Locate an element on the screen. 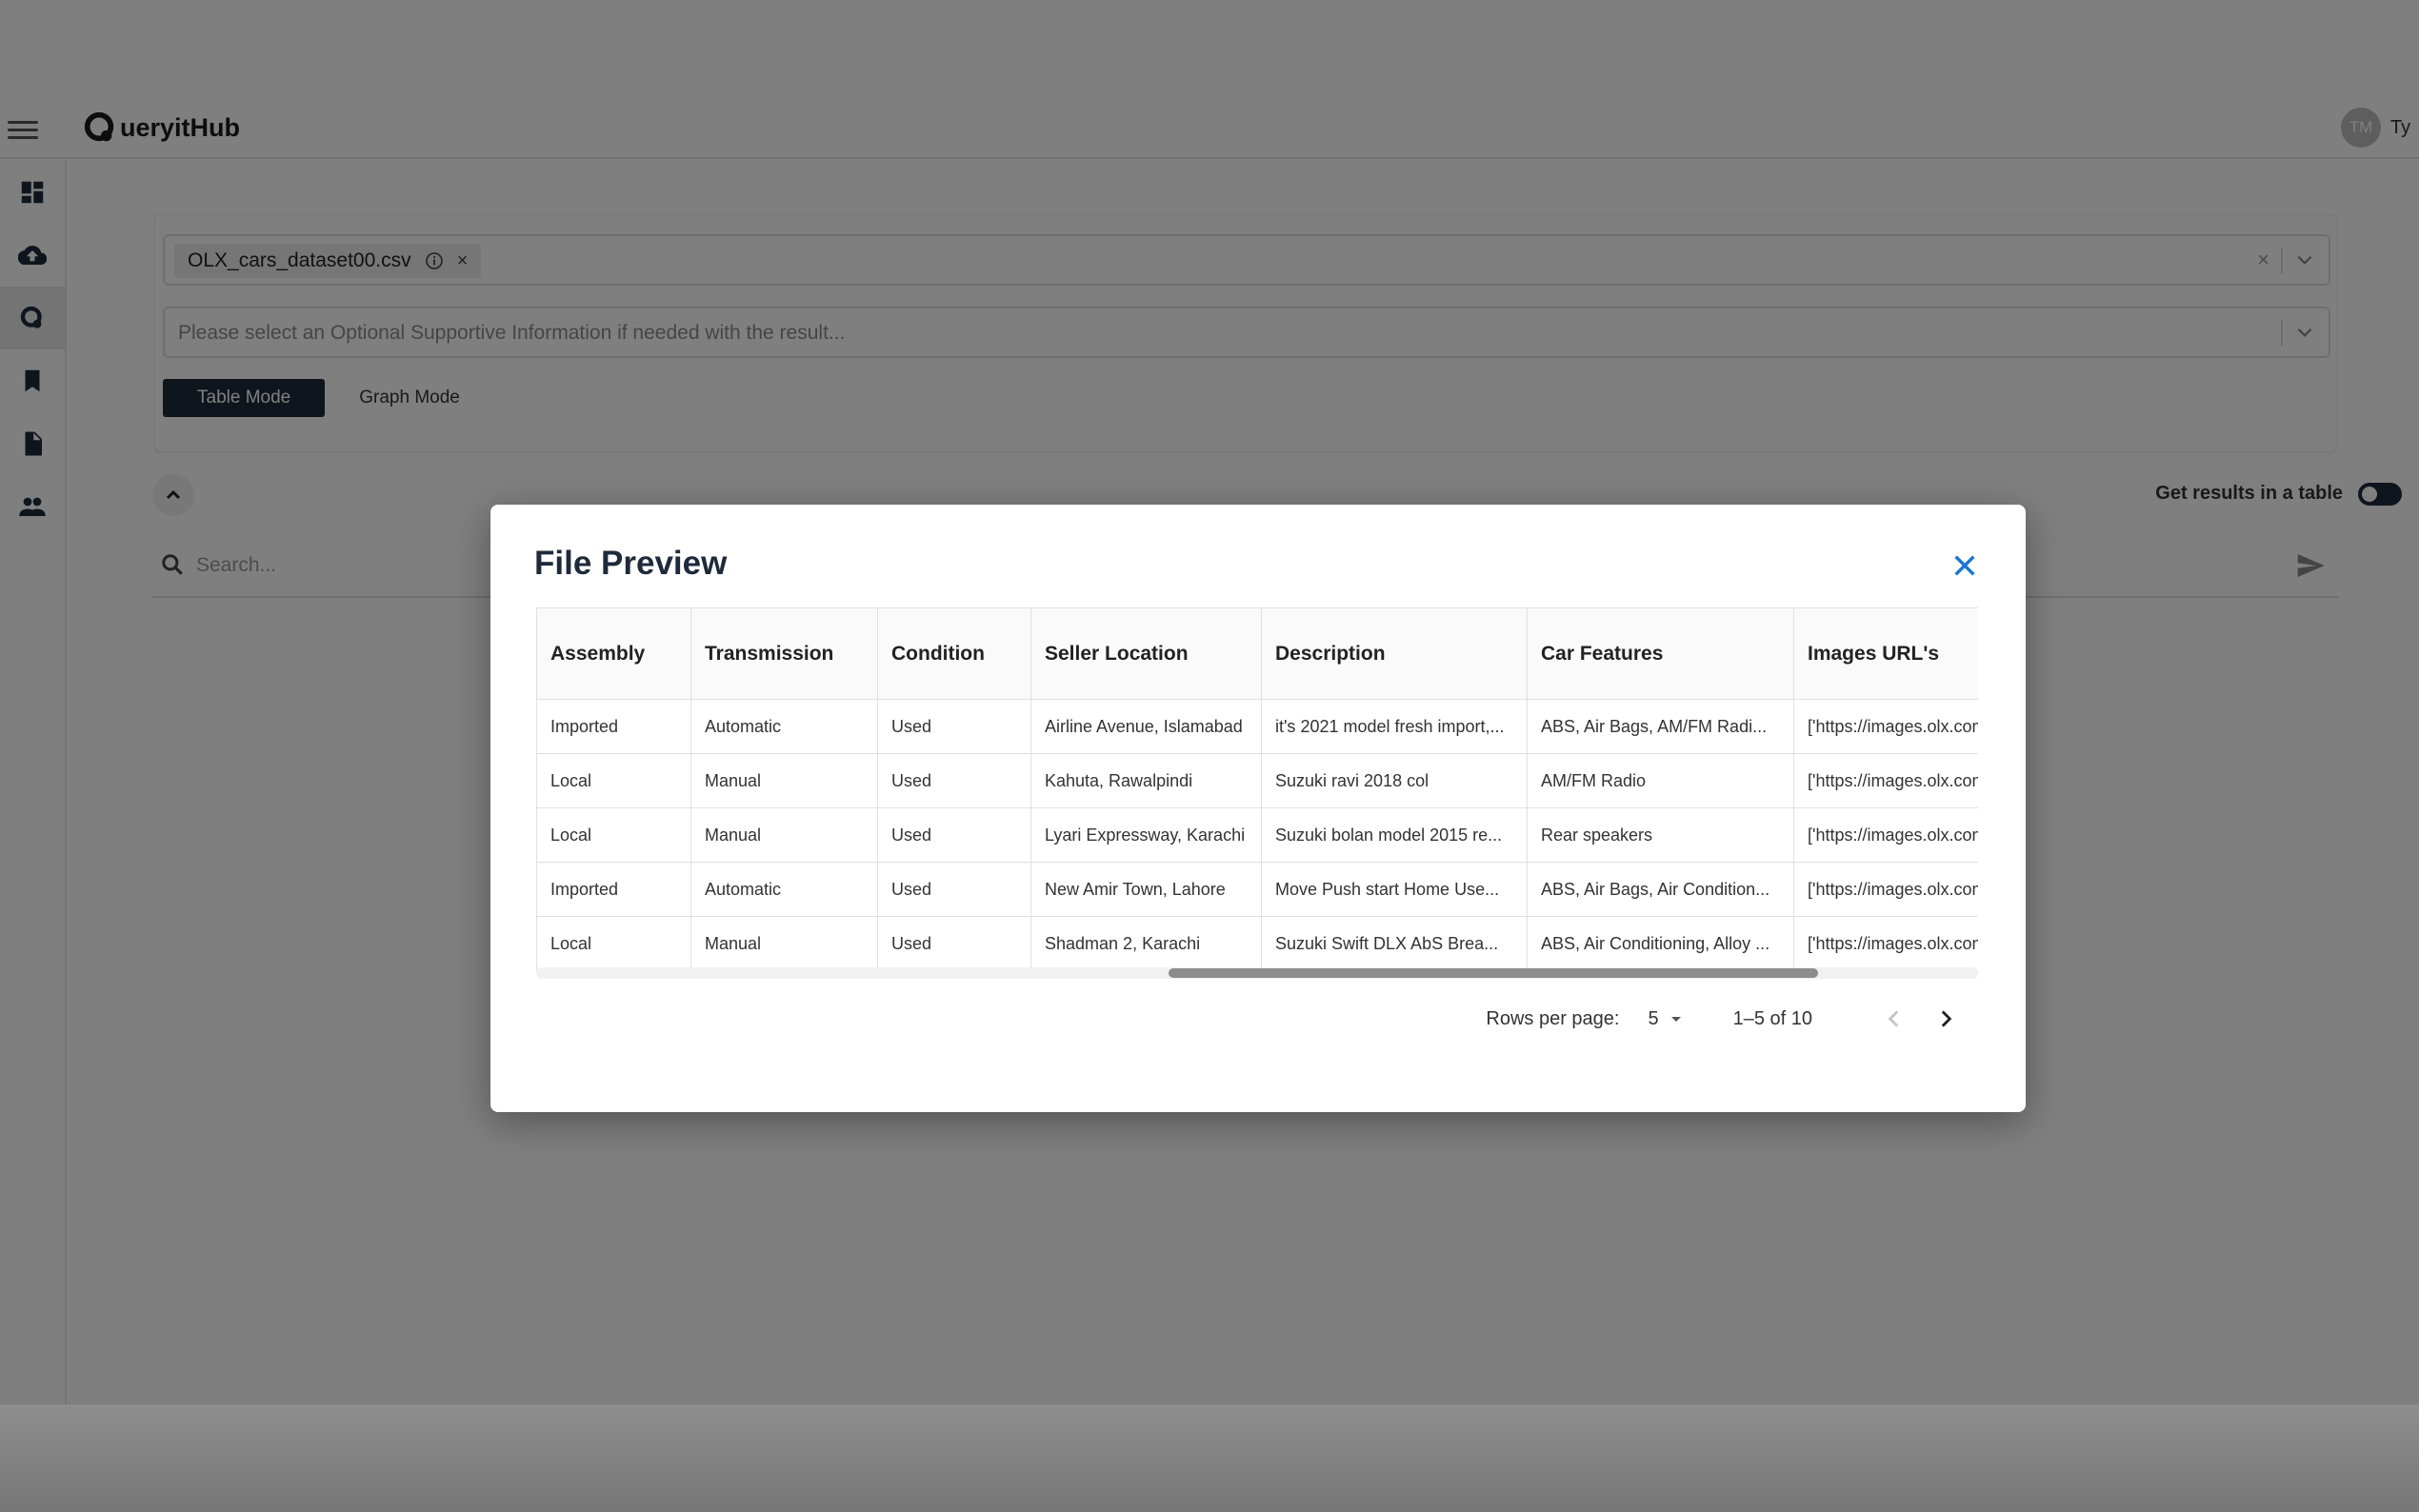  column-header: Seller Location is located at coordinates (1146, 653).